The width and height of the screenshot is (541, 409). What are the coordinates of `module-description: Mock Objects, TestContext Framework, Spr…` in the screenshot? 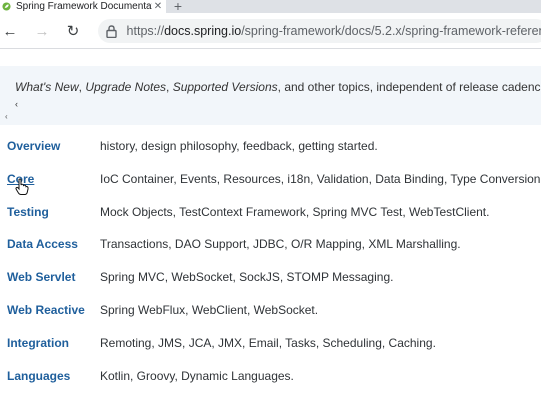 It's located at (295, 212).